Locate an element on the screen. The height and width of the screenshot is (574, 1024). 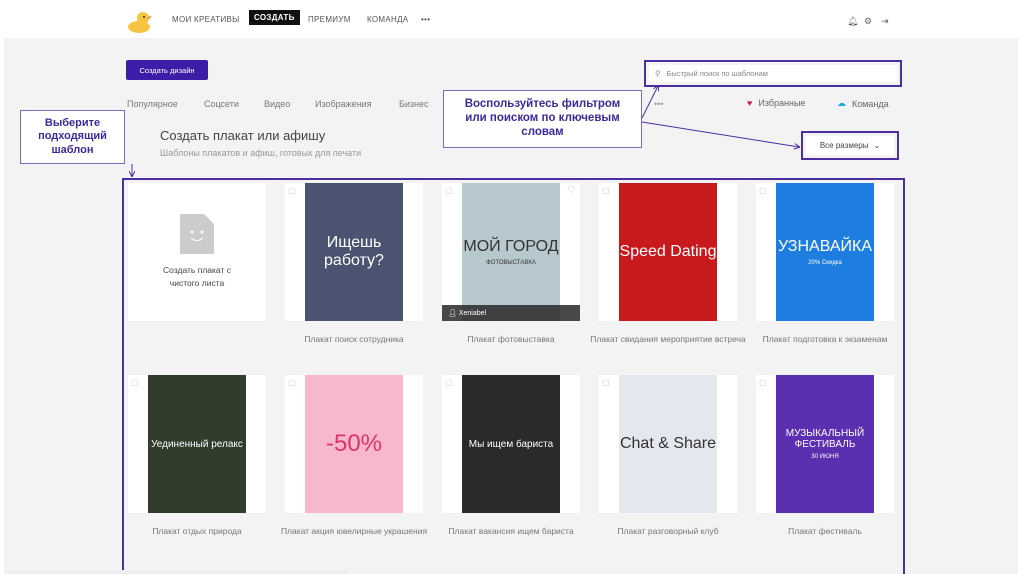
poster-title: Speed Dating is located at coordinates (668, 251).